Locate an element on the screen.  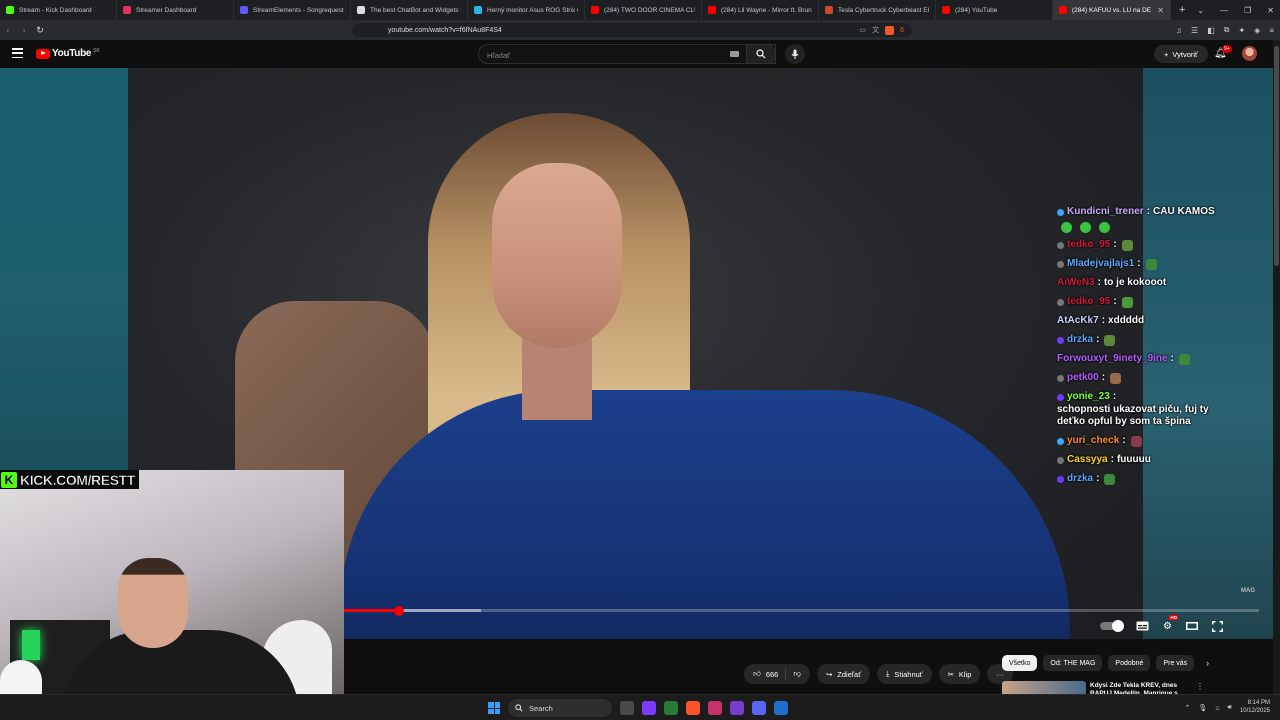
hamburger-menu-icon is located at coordinates (17, 53).